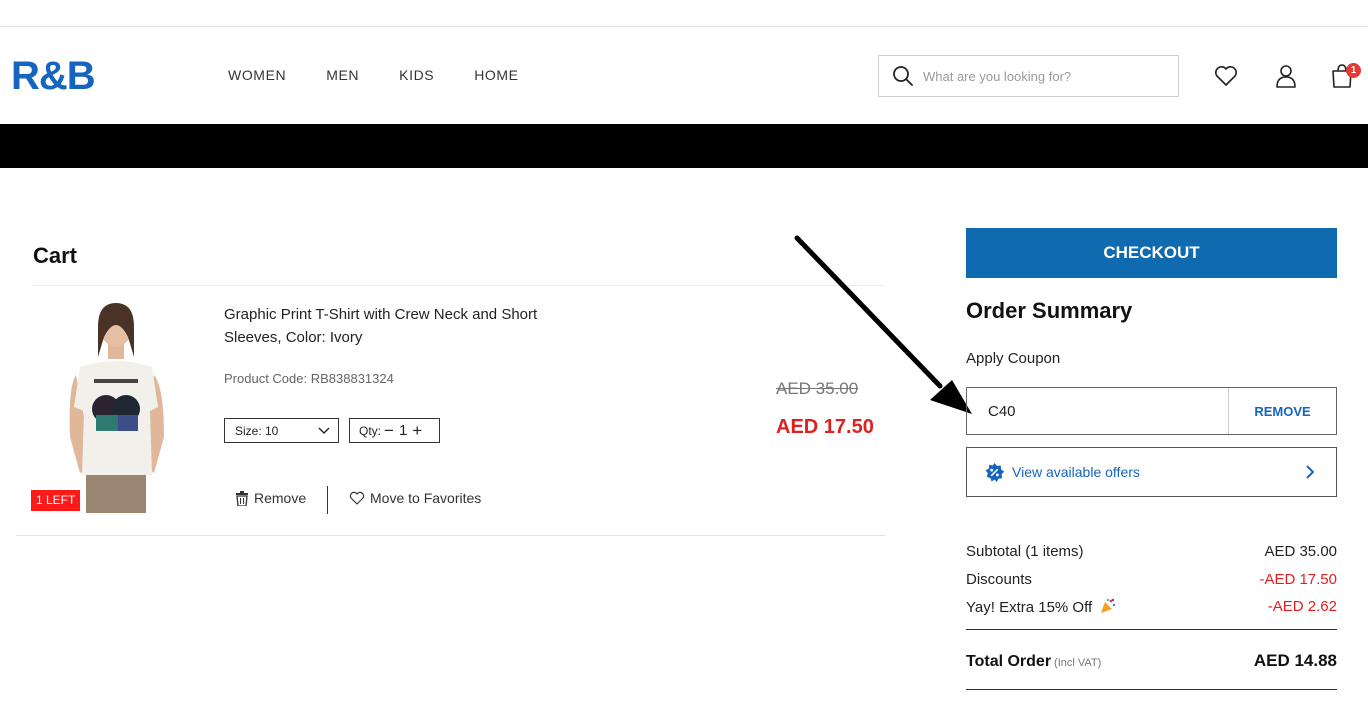  I want to click on view-offers-button: View available offers, so click(1151, 472).